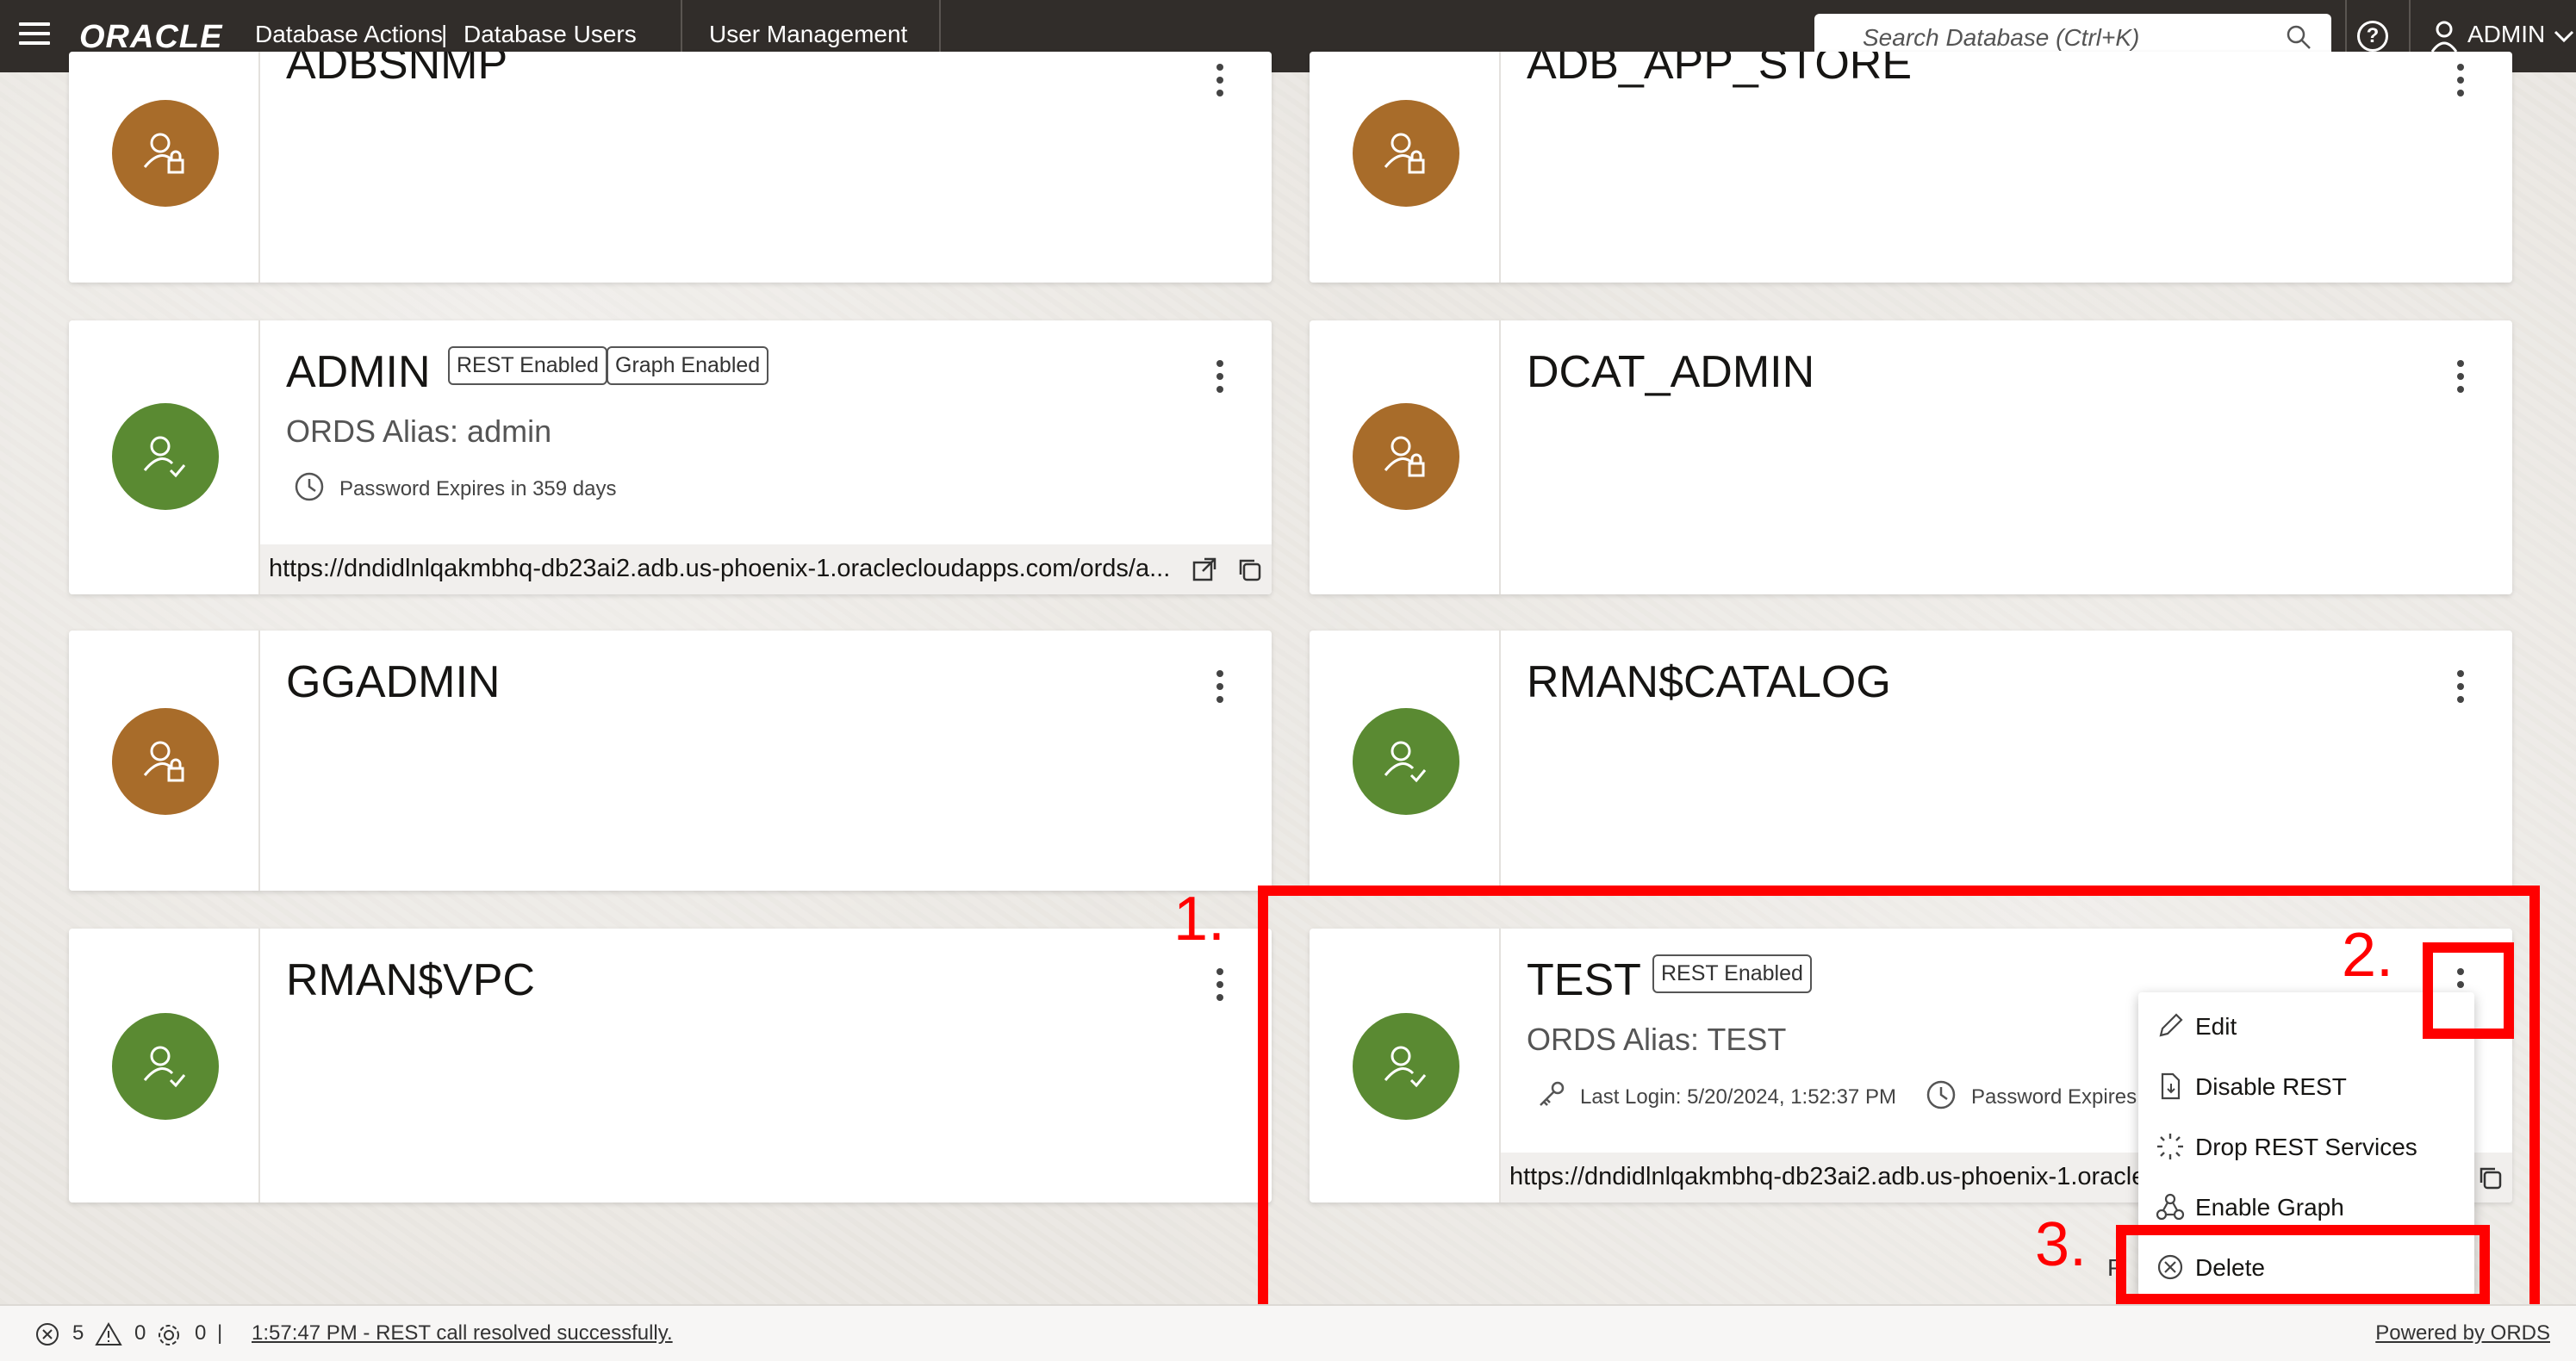 The width and height of the screenshot is (2576, 1361). Describe the element at coordinates (671, 761) in the screenshot. I see `user-card: GGADMIN` at that location.